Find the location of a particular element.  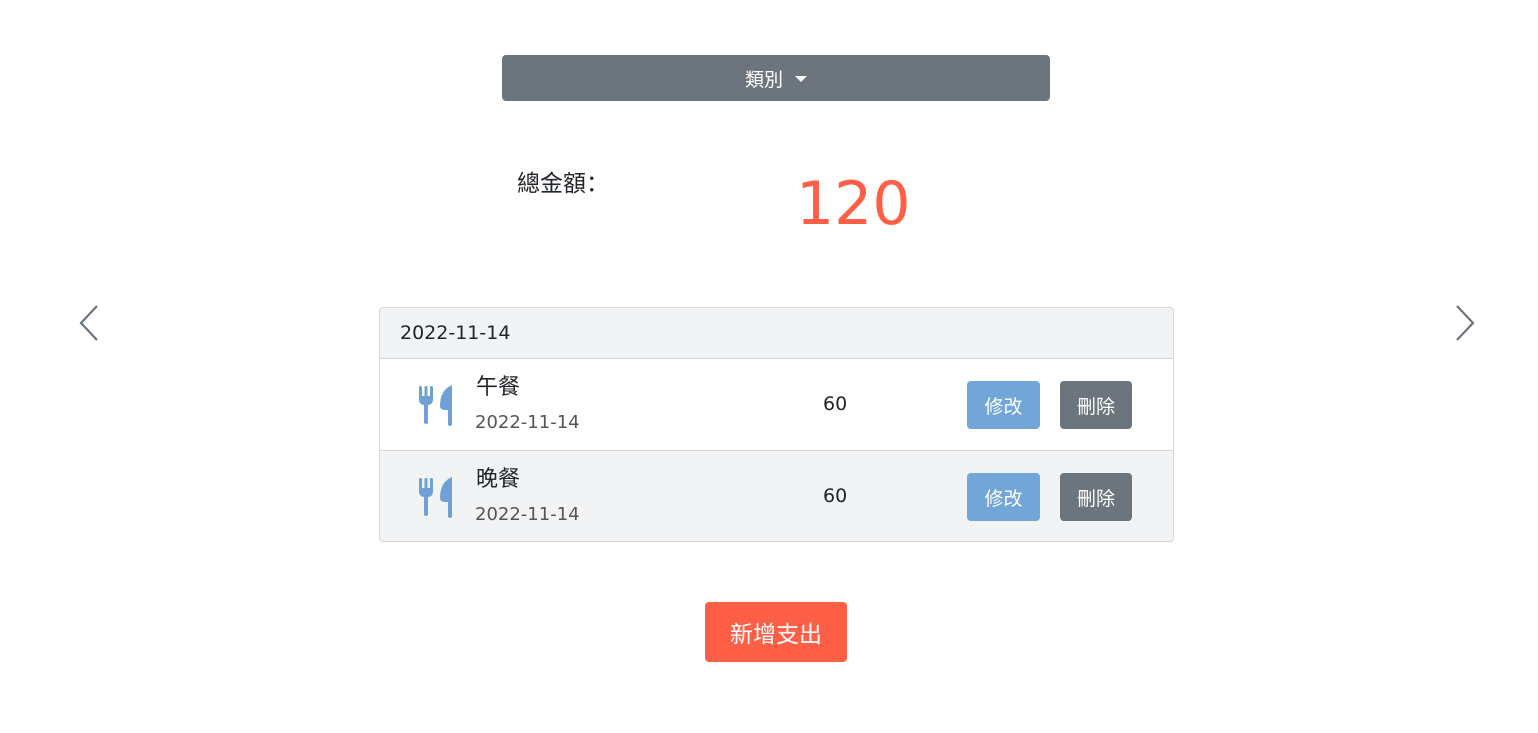

total-label: 總金額： is located at coordinates (563, 184).